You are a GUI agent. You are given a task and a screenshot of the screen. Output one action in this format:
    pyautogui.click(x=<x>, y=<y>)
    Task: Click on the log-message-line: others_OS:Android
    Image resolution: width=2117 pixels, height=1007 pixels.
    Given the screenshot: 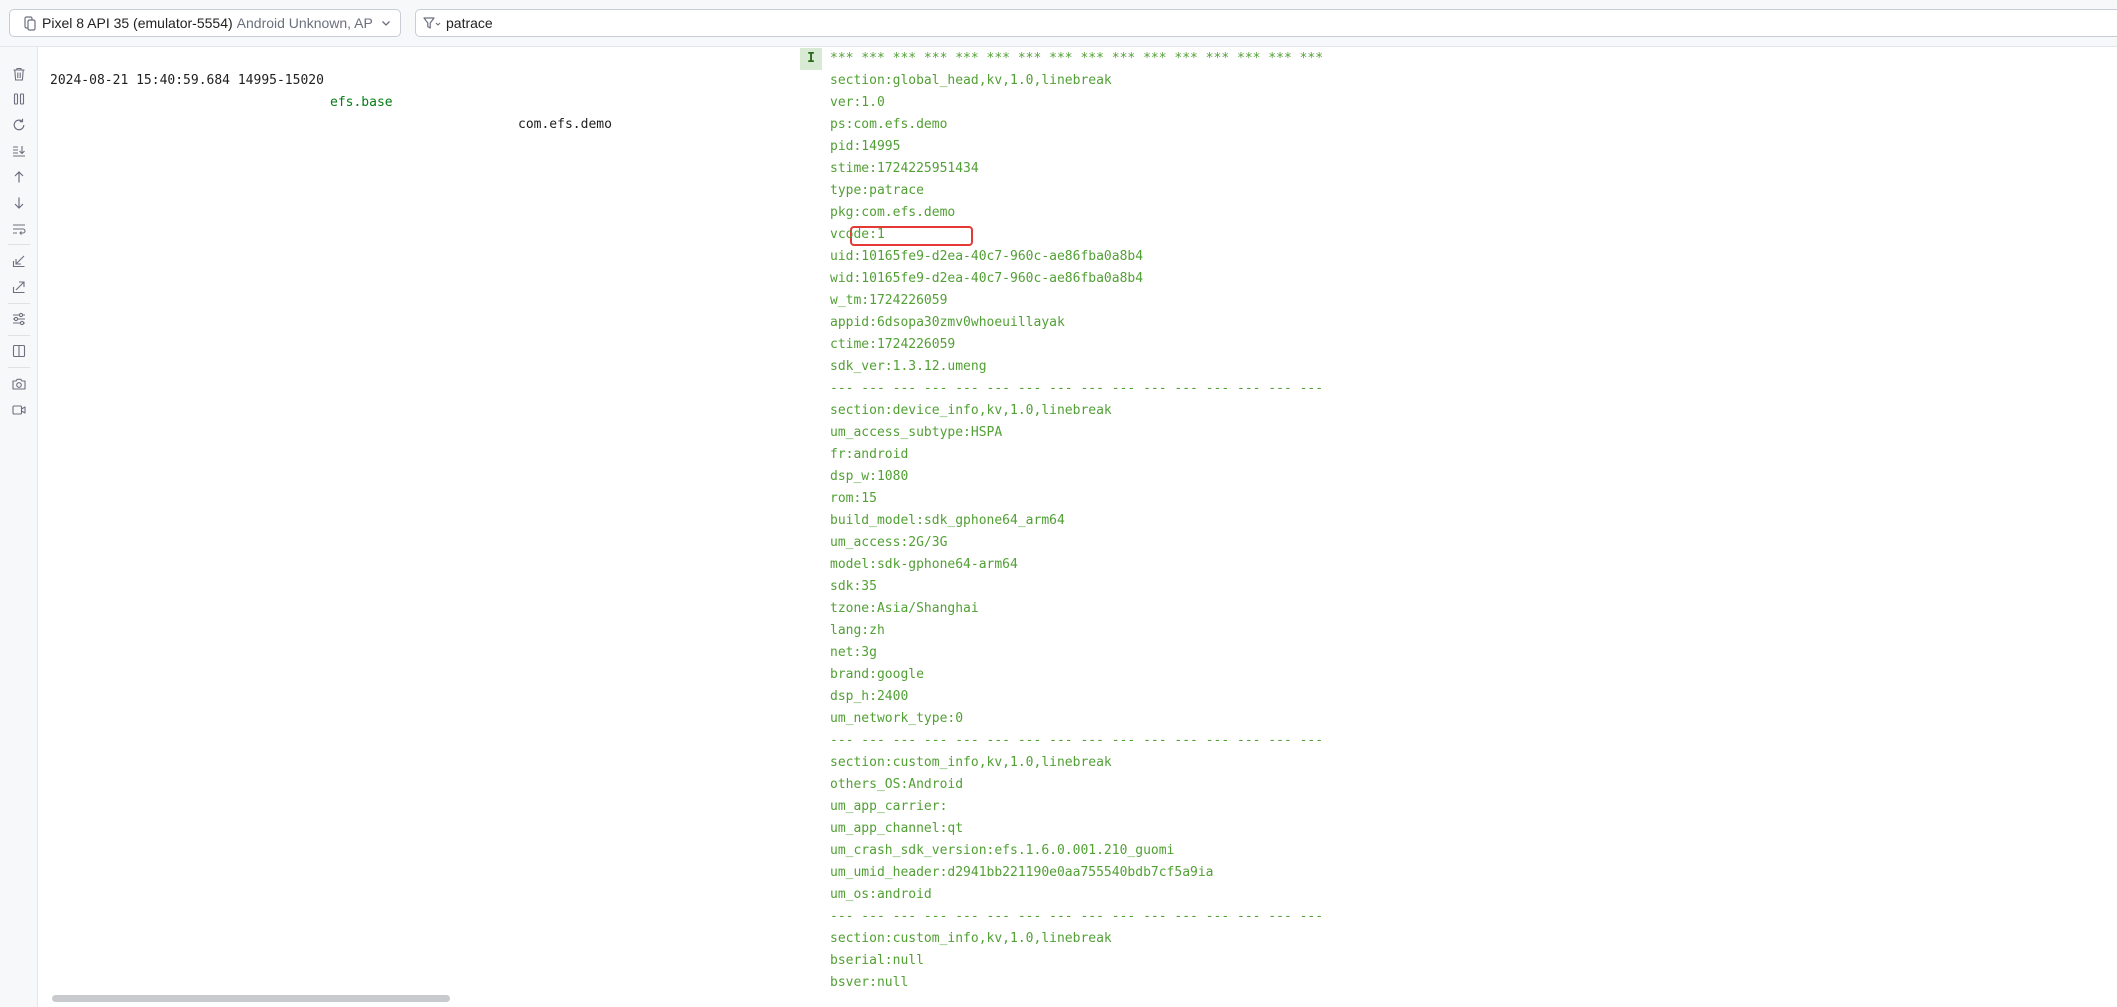 What is the action you would take?
    pyautogui.click(x=1077, y=785)
    